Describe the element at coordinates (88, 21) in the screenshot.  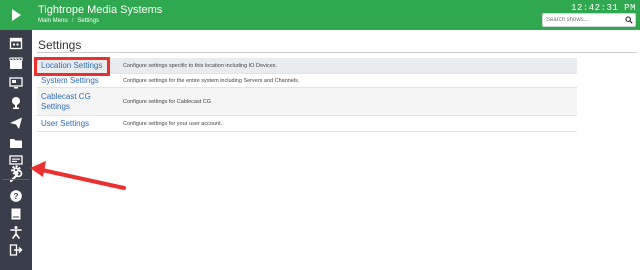
I see `breadcrumb-settings: Settings` at that location.